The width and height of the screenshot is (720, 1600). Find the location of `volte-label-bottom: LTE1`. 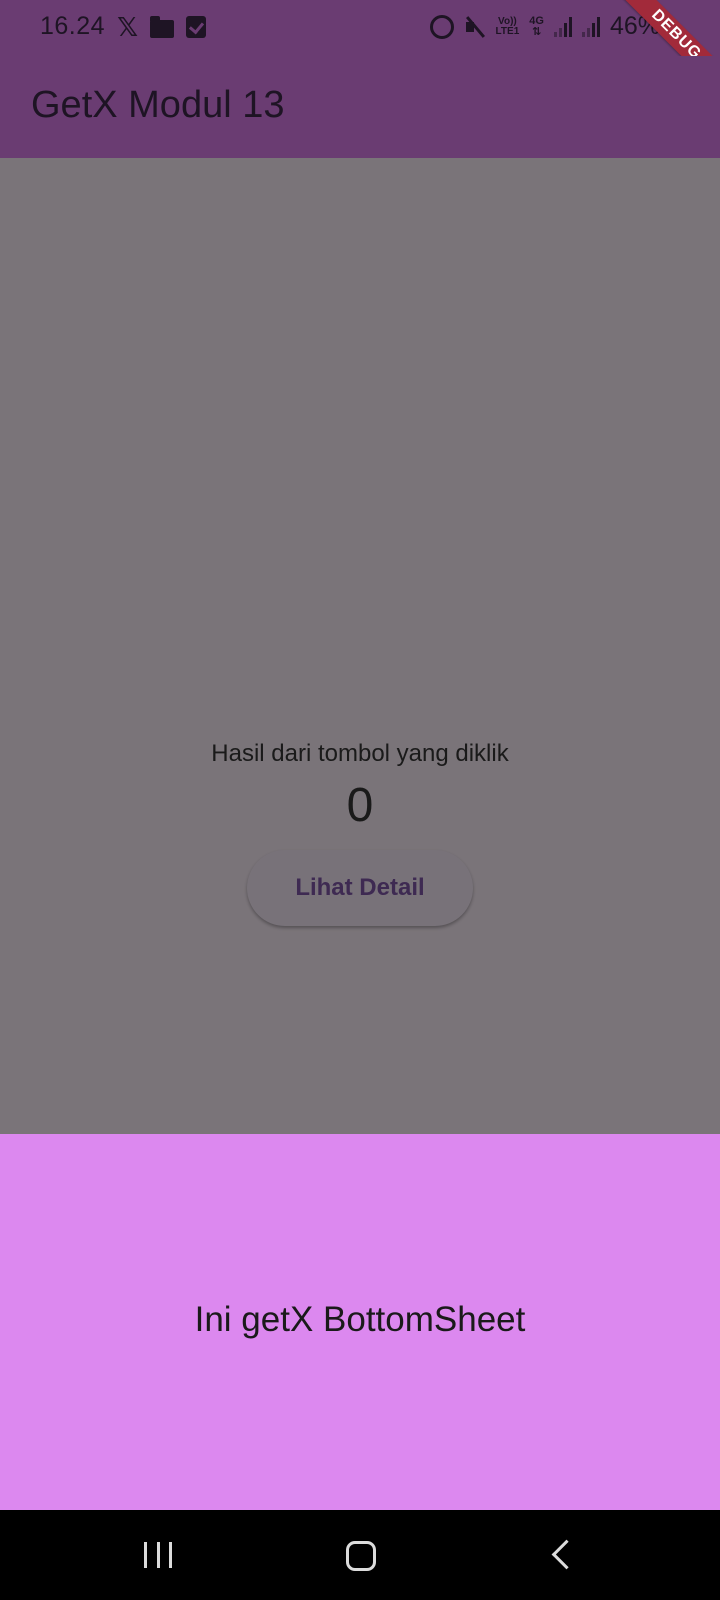

volte-label-bottom: LTE1 is located at coordinates (507, 31).